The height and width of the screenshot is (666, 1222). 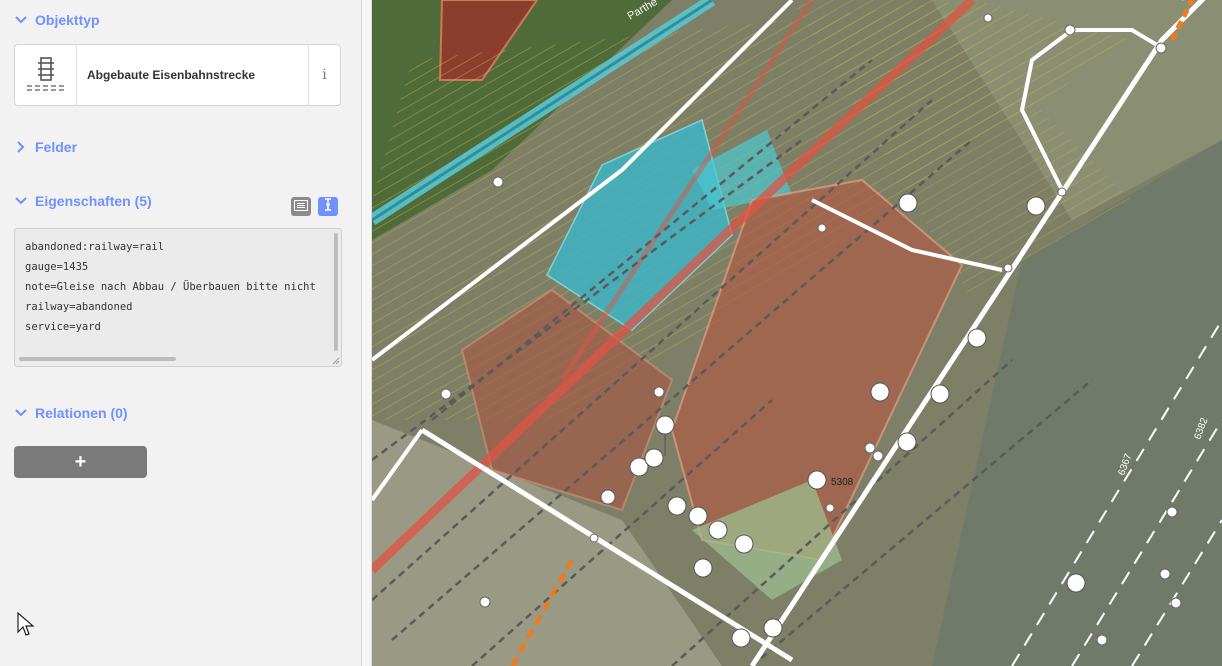 What do you see at coordinates (171, 75) in the screenshot?
I see `preset-name: Abgebaute Eisenbahnstrecke` at bounding box center [171, 75].